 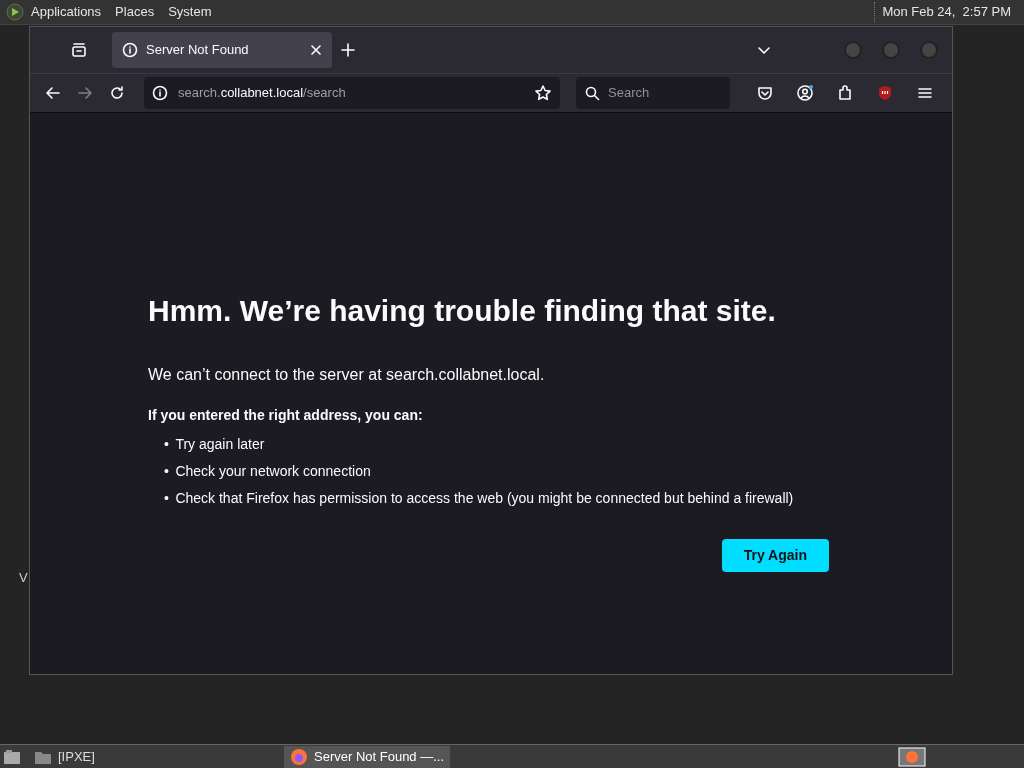 What do you see at coordinates (15, 12) in the screenshot?
I see `logo-icon` at bounding box center [15, 12].